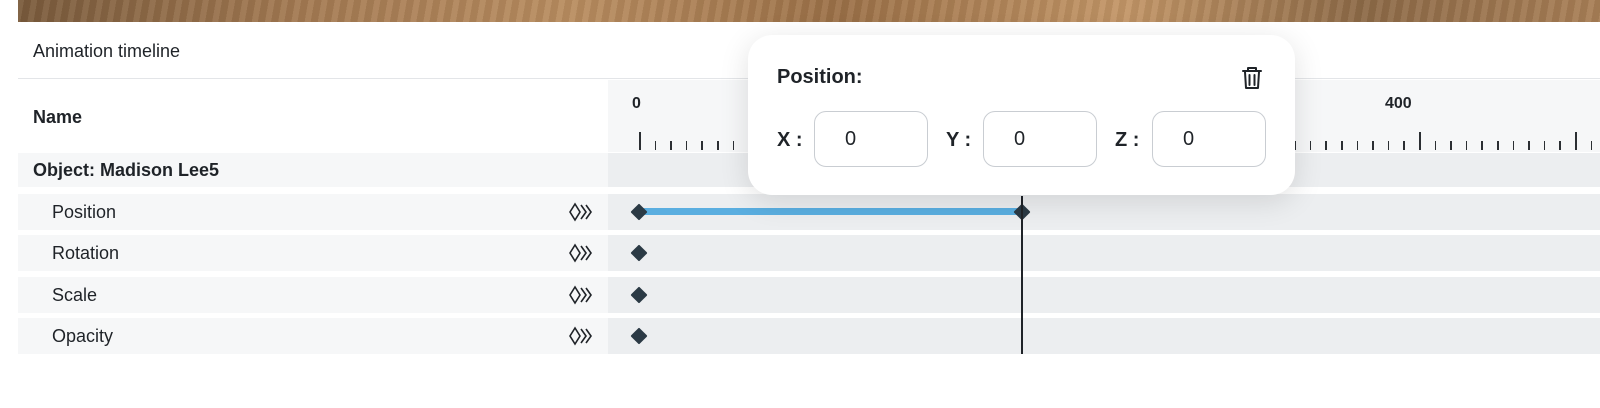 Image resolution: width=1600 pixels, height=408 pixels. Describe the element at coordinates (1040, 139) in the screenshot. I see `y-input` at that location.